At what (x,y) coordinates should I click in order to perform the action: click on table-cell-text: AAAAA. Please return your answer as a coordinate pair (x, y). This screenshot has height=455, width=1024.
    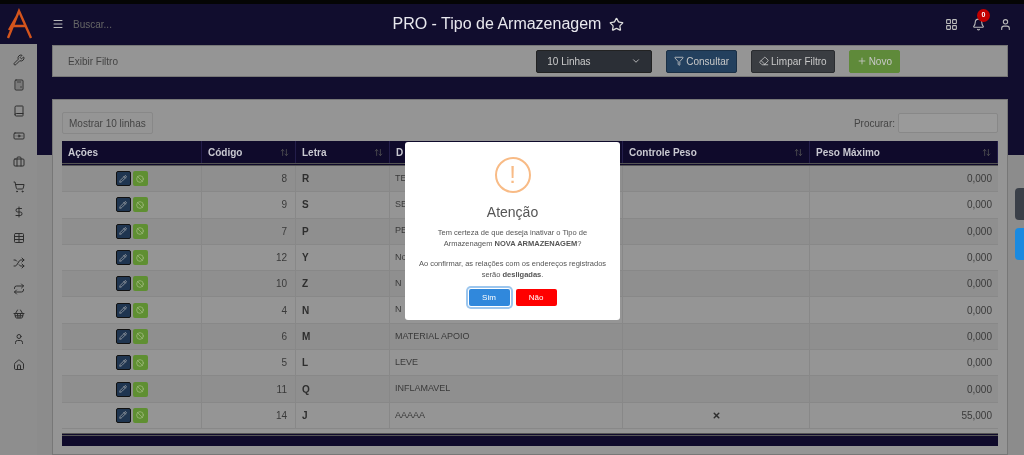
    Looking at the image, I should click on (410, 415).